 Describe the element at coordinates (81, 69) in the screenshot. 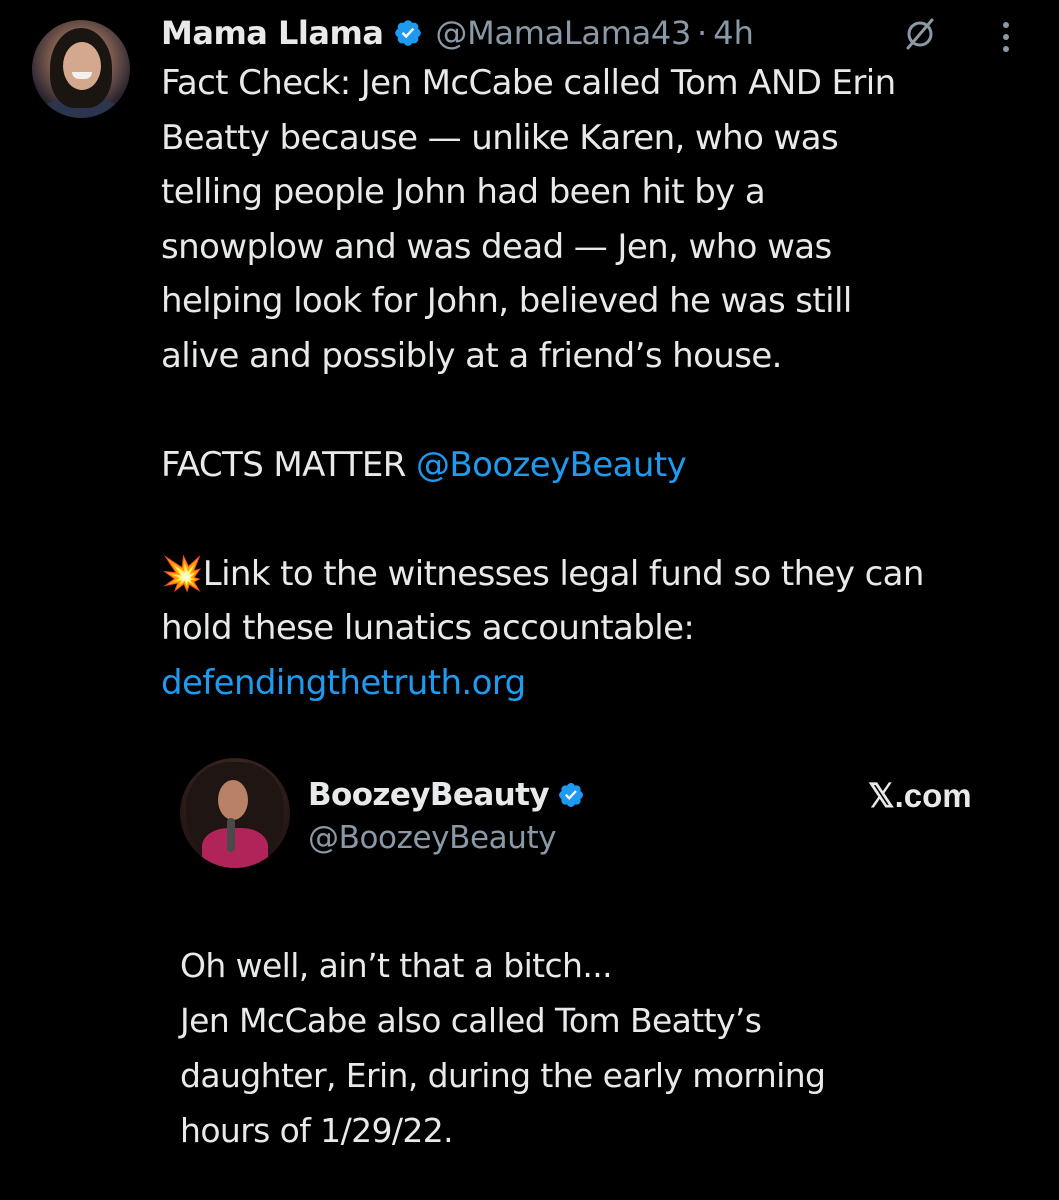

I see `author-avatar` at that location.